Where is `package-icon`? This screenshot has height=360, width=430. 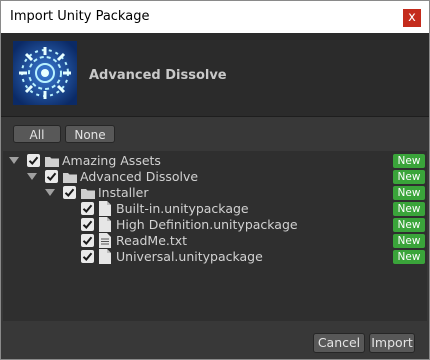 package-icon is located at coordinates (45, 73).